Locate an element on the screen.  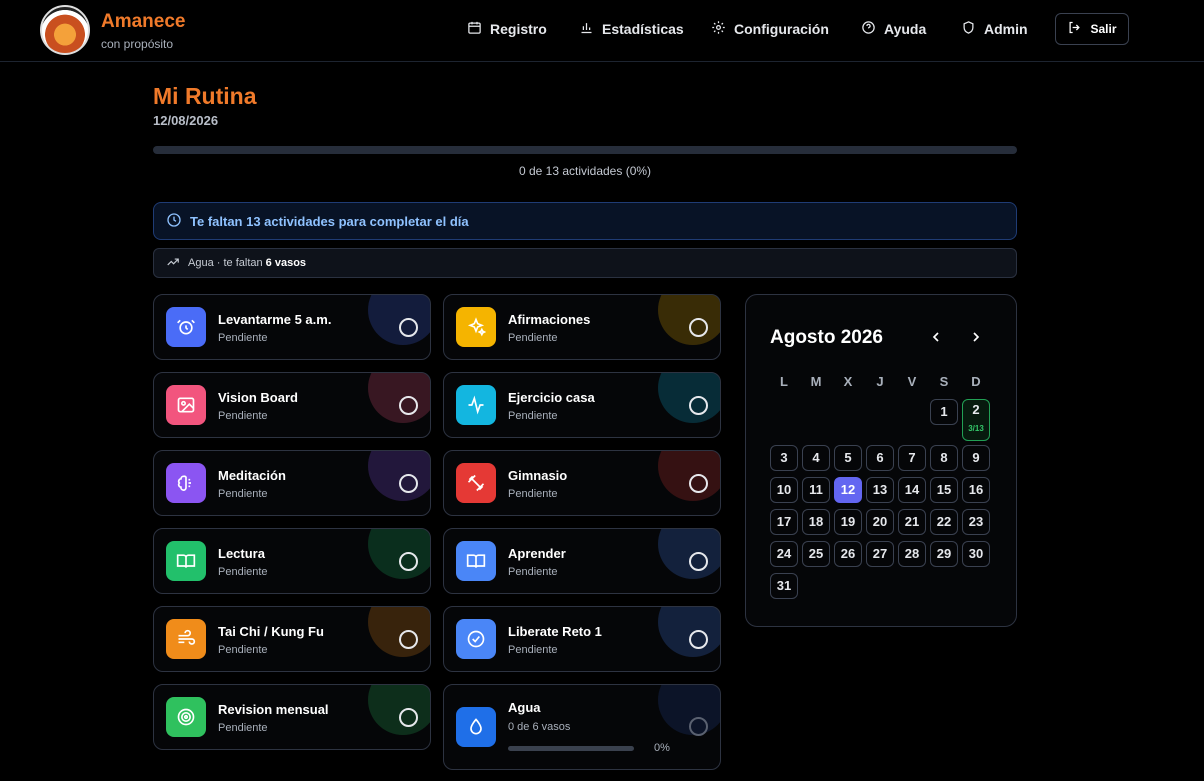
brand-name: Amanece is located at coordinates (143, 21).